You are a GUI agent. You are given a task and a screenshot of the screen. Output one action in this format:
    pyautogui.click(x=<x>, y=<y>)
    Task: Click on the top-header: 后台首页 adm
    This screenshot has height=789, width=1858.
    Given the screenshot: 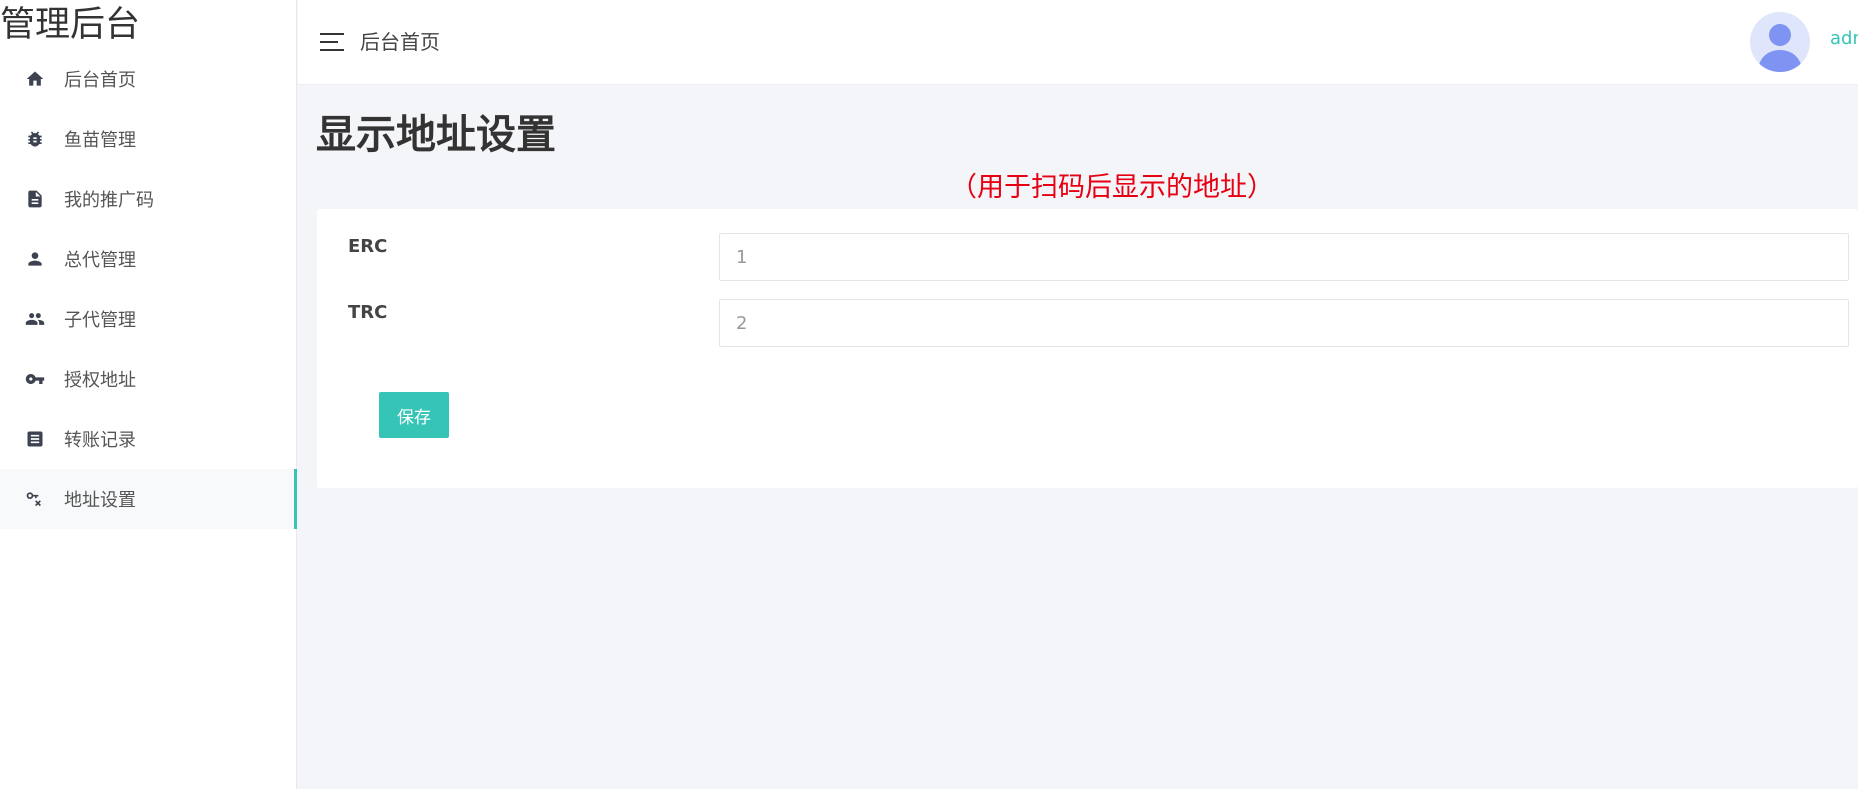 What is the action you would take?
    pyautogui.click(x=1078, y=42)
    